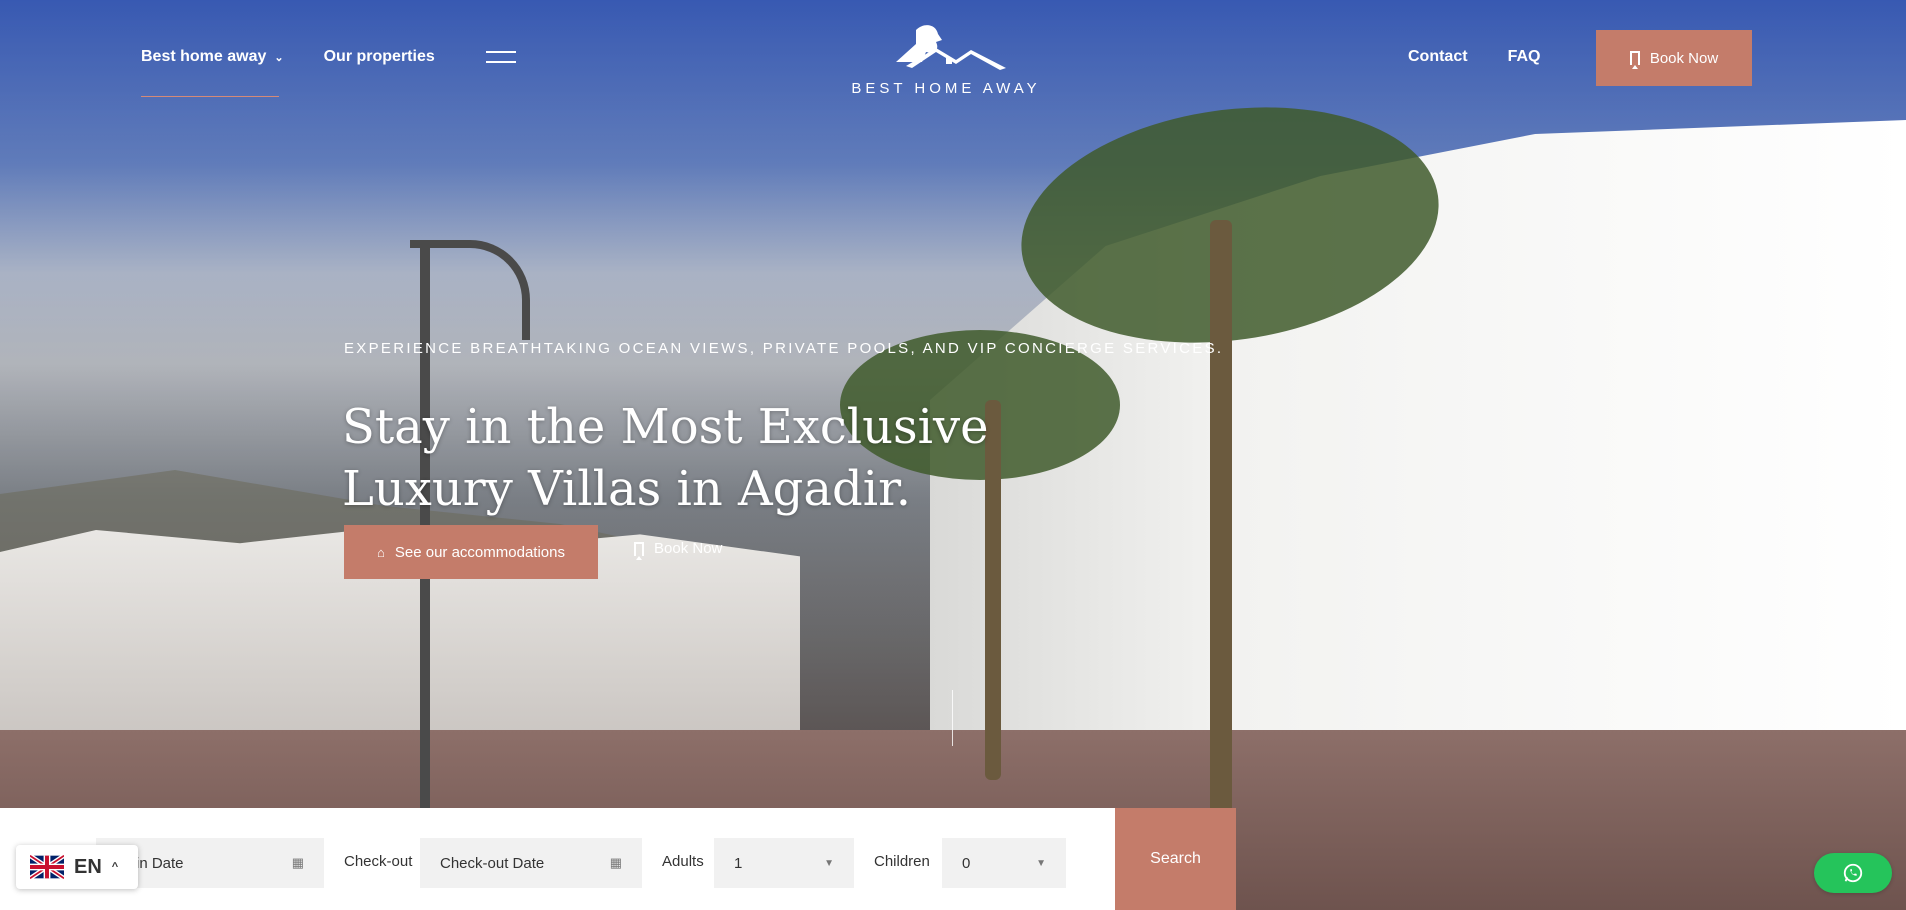 This screenshot has height=910, width=1906. I want to click on language-switcher: EN ^, so click(77, 867).